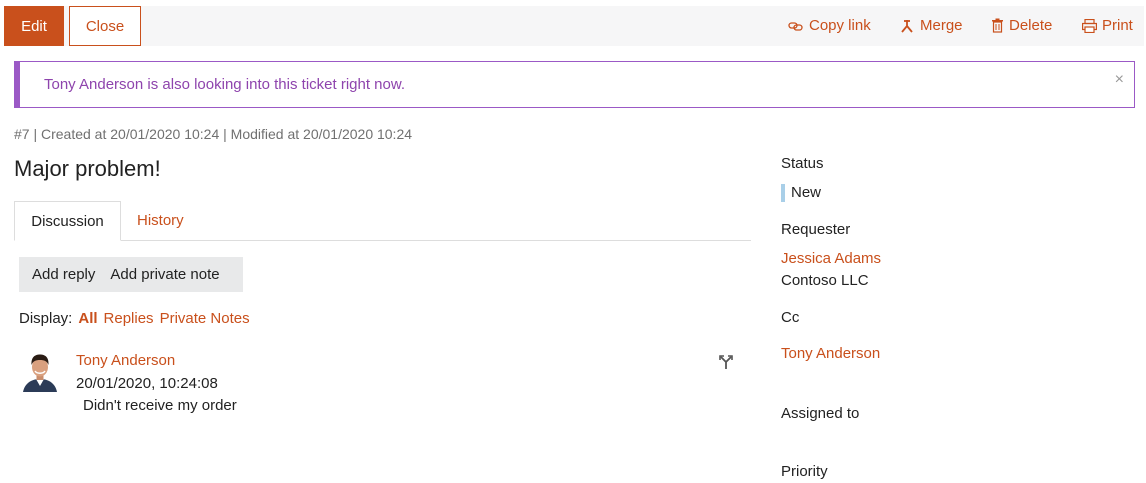 The width and height of the screenshot is (1146, 483). Describe the element at coordinates (820, 413) in the screenshot. I see `assigned-label: Assigned to` at that location.